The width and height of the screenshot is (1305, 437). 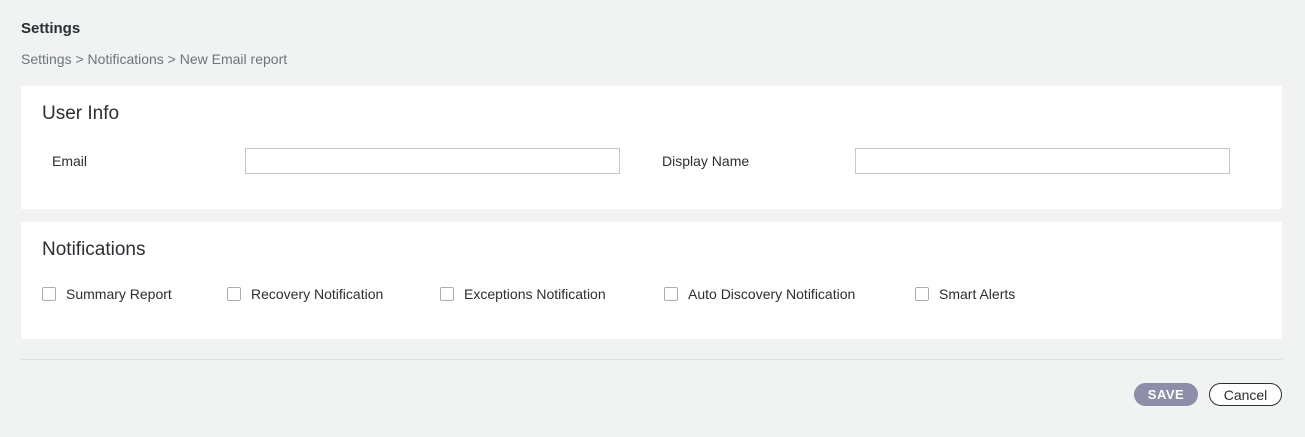 I want to click on smart-alerts-option: Smart Alerts, so click(x=965, y=294).